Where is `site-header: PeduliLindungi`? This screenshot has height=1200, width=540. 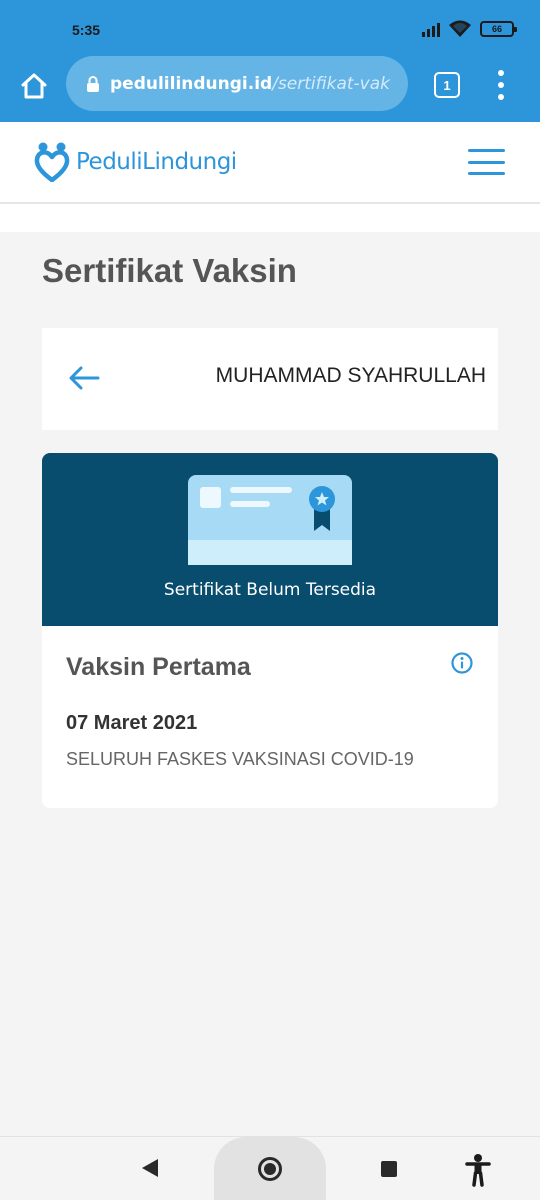 site-header: PeduliLindungi is located at coordinates (270, 163).